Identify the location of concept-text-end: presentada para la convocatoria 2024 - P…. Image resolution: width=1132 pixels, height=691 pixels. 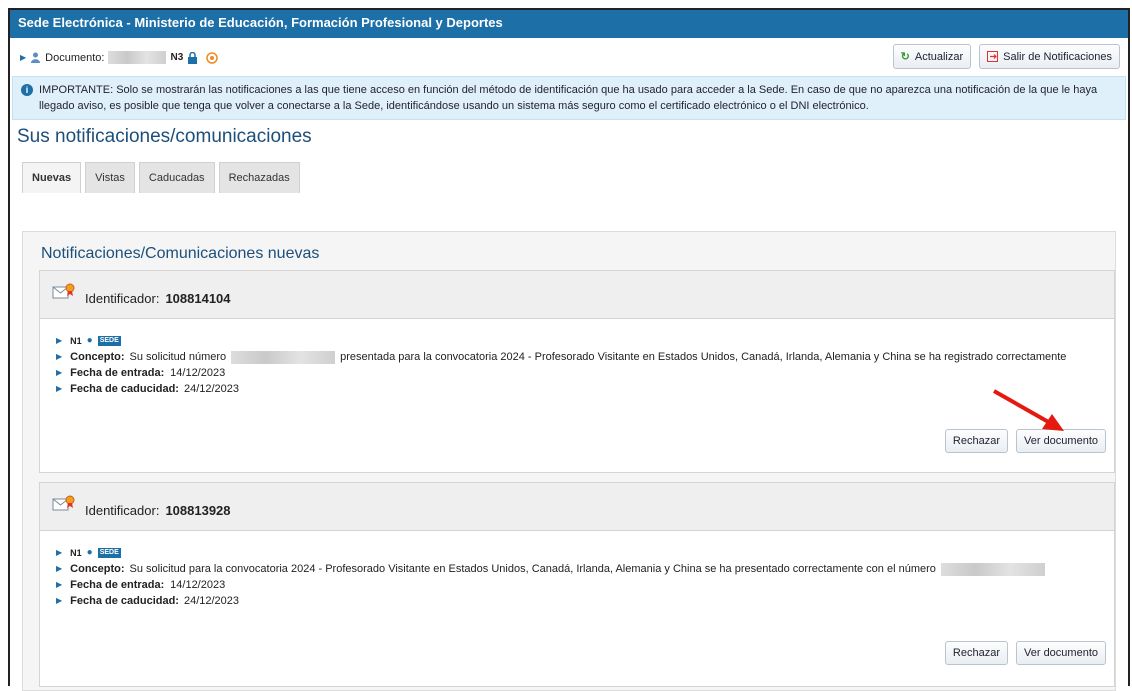
(703, 357).